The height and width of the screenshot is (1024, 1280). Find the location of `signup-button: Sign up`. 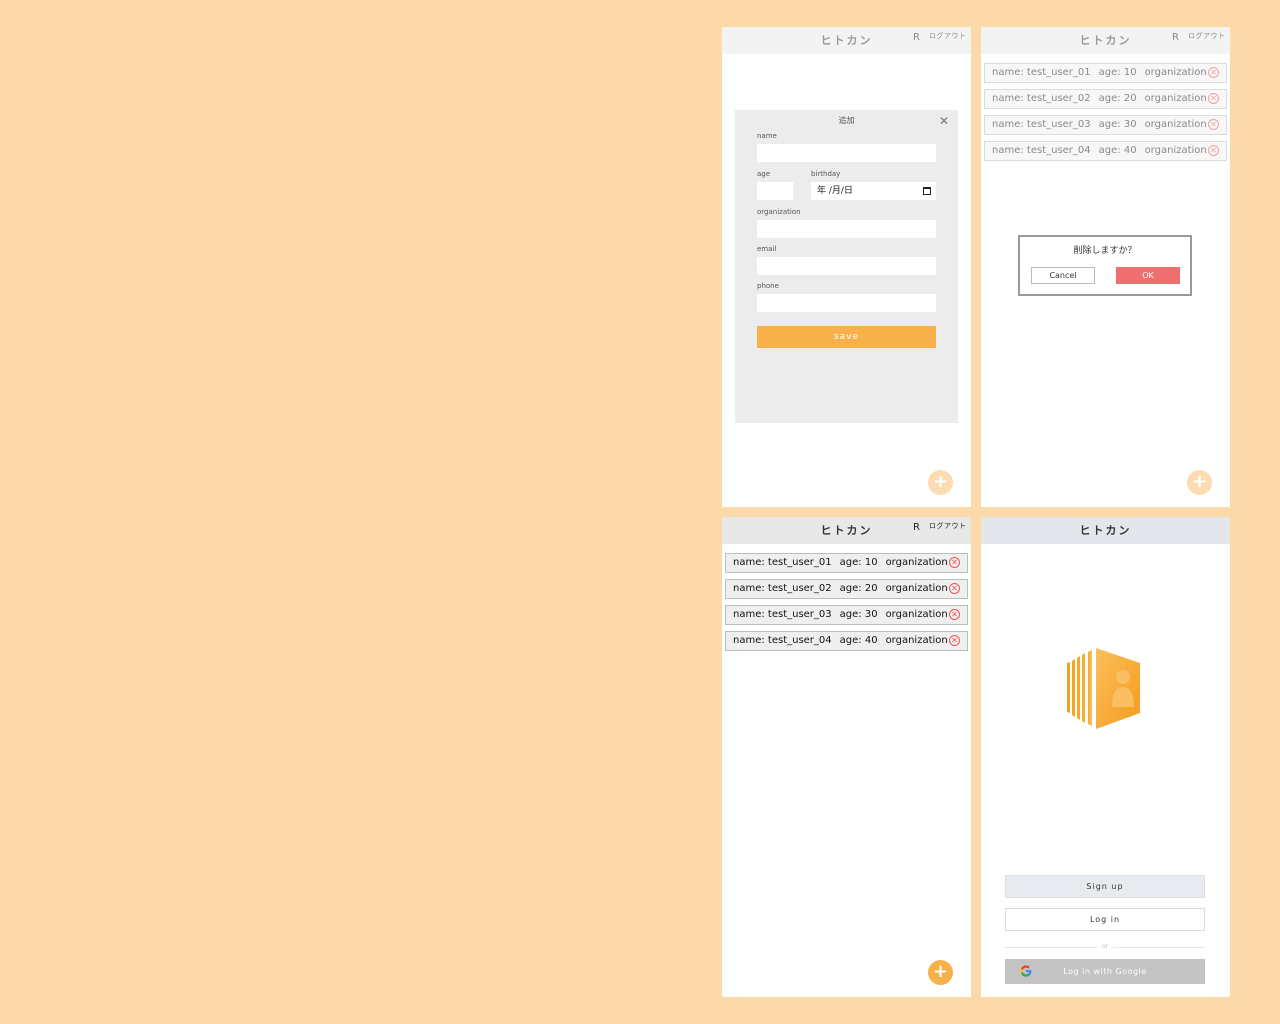

signup-button: Sign up is located at coordinates (1105, 886).